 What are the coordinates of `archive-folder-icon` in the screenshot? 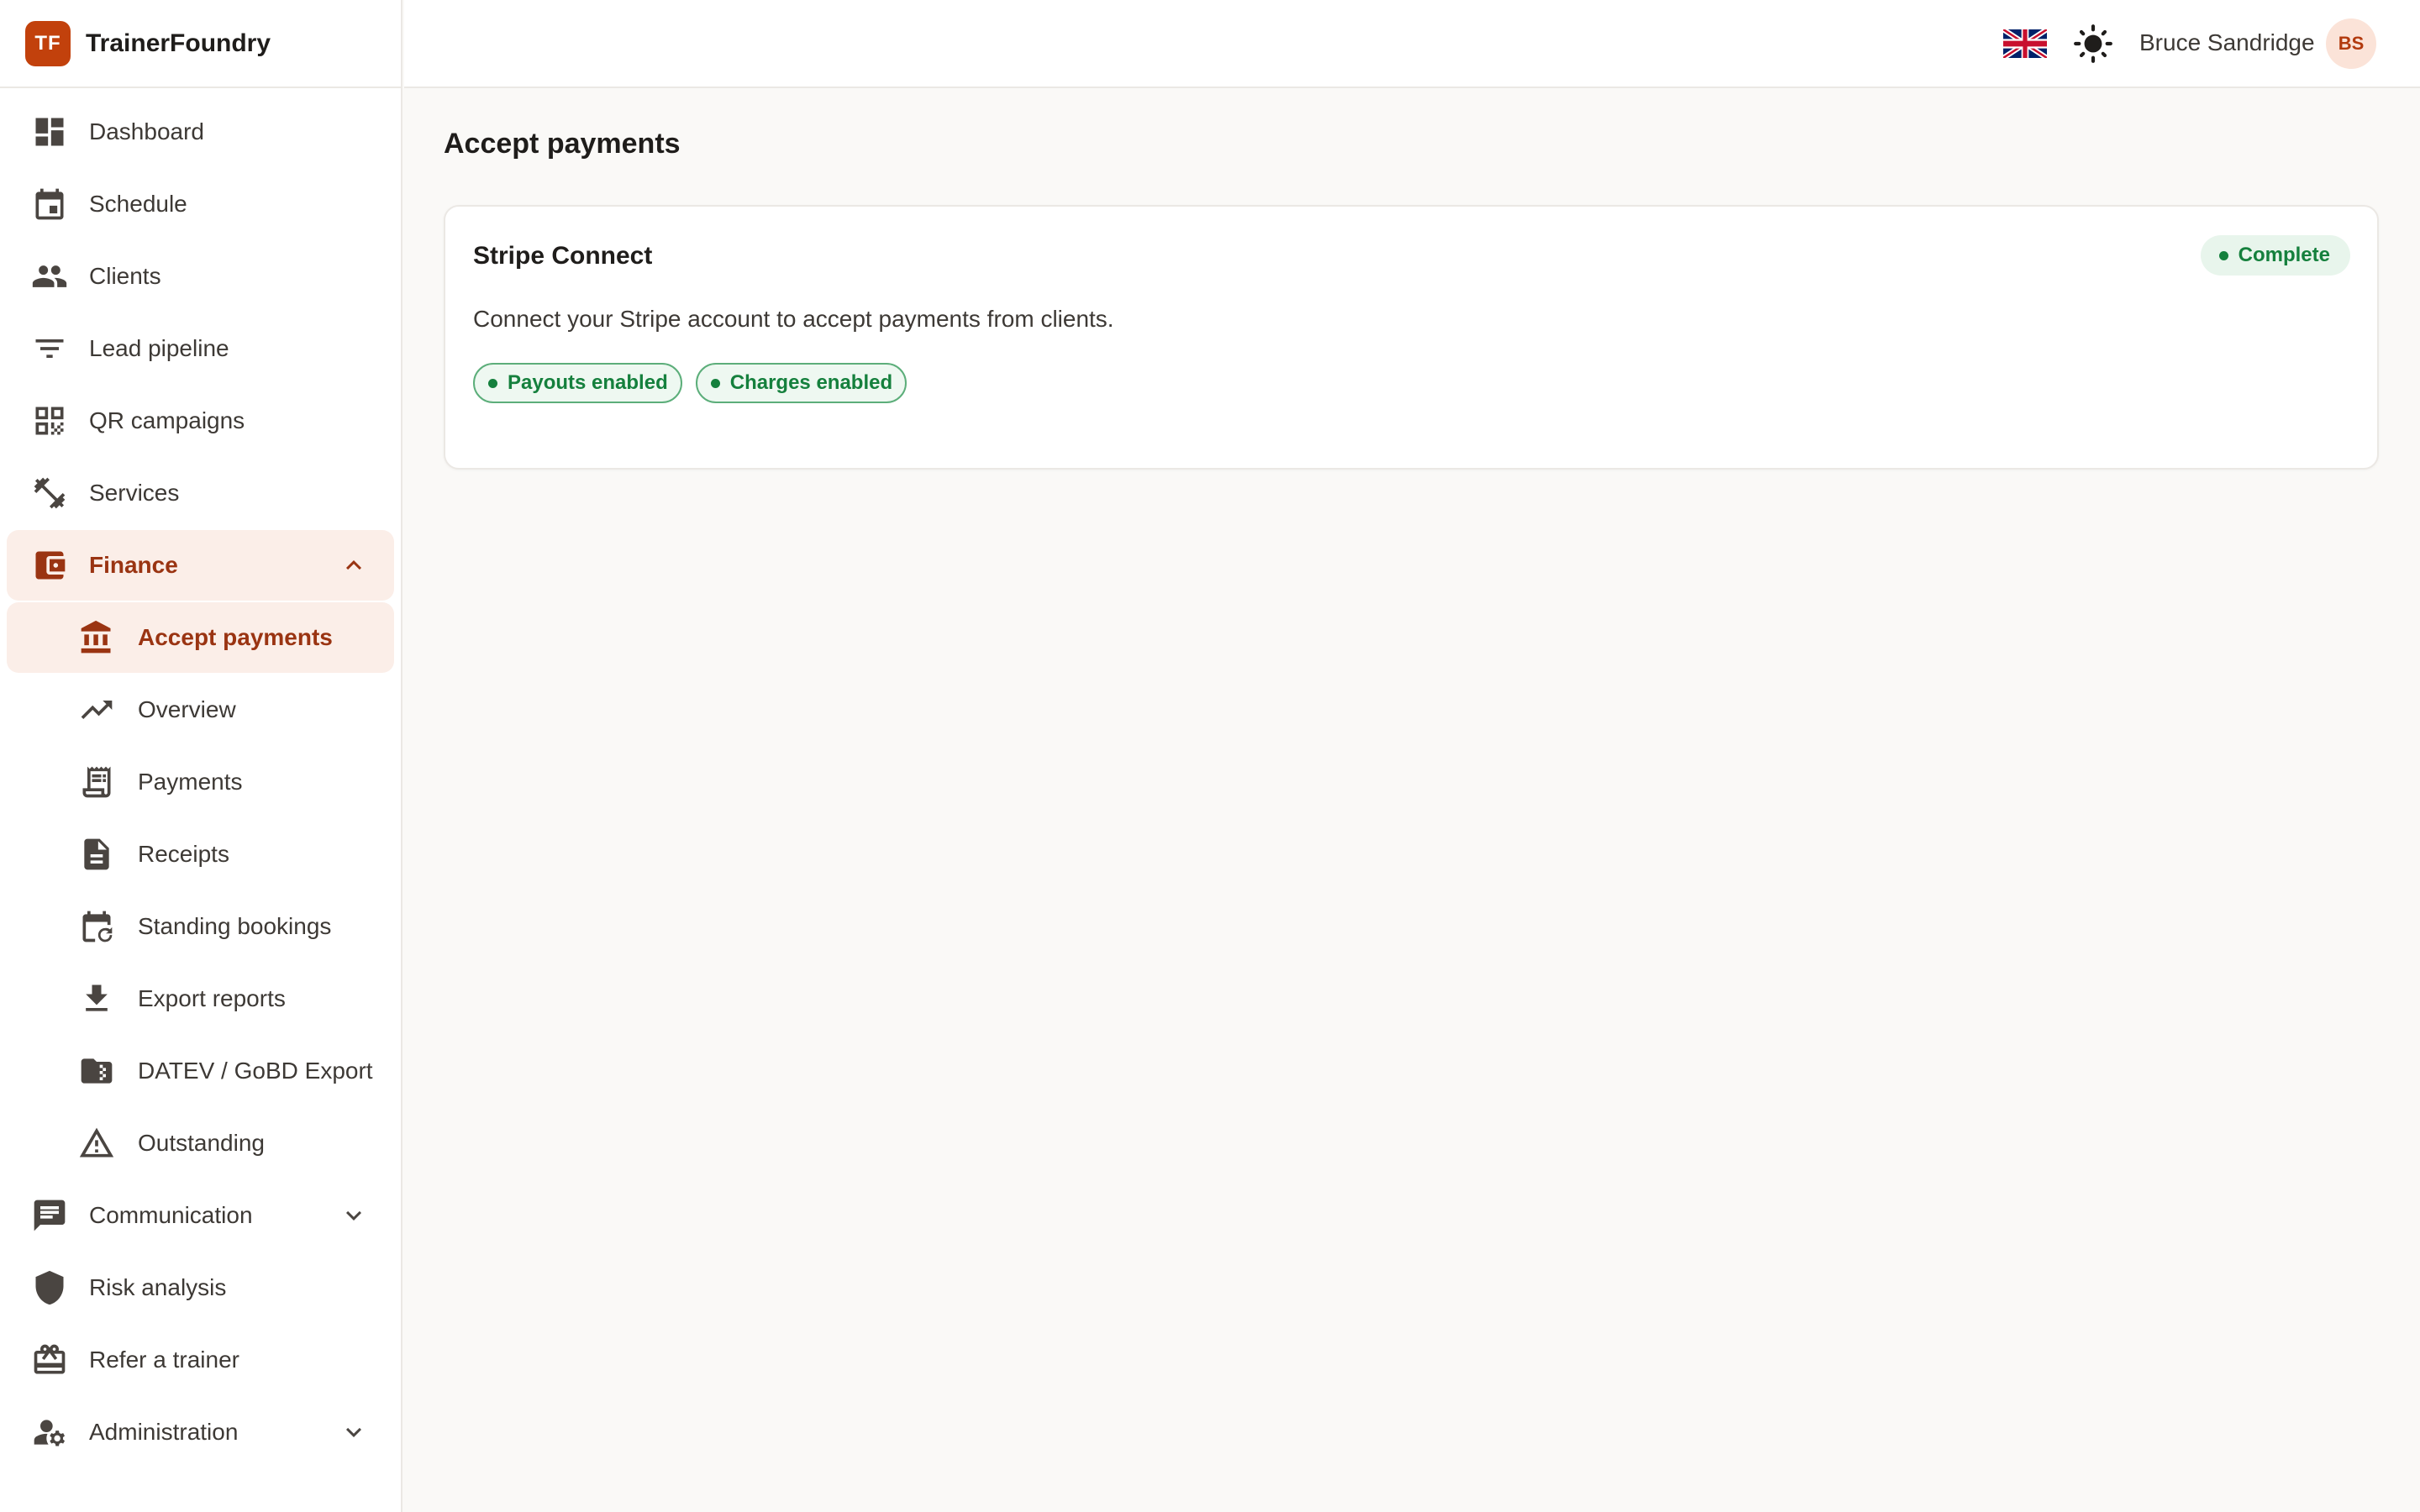 It's located at (96, 1071).